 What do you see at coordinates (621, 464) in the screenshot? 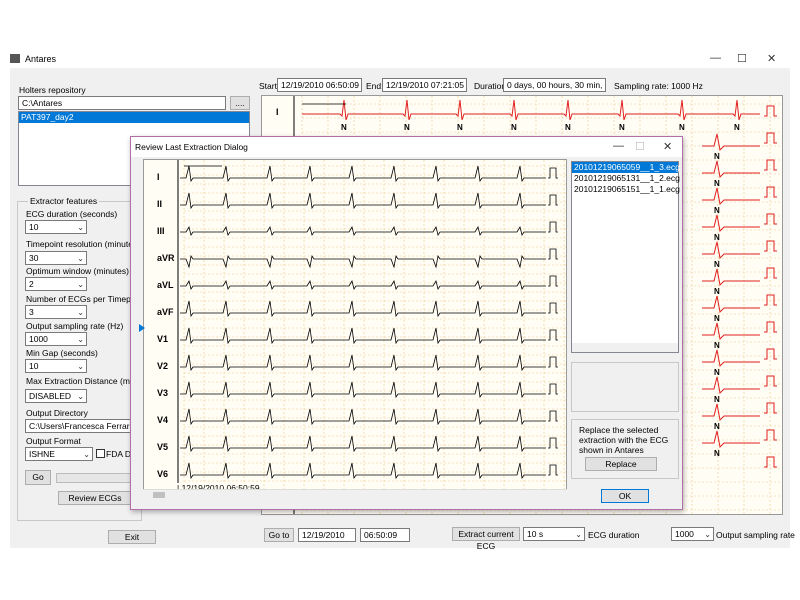
I see `replace-button: Replace` at bounding box center [621, 464].